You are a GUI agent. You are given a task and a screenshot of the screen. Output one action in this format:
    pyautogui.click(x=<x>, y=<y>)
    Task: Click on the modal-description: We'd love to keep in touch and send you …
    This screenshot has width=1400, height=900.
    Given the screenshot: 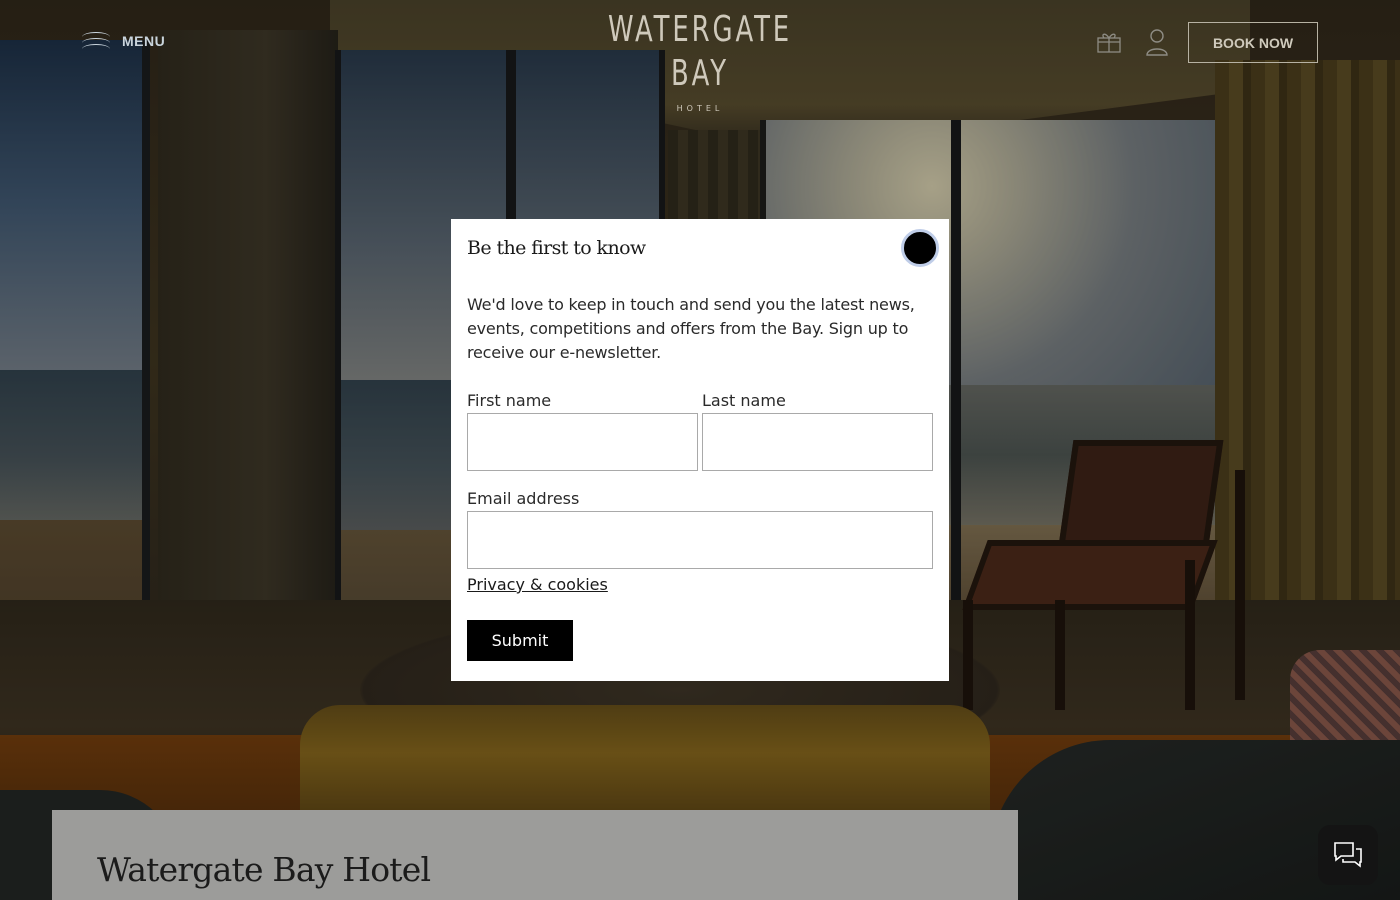 What is the action you would take?
    pyautogui.click(x=691, y=328)
    